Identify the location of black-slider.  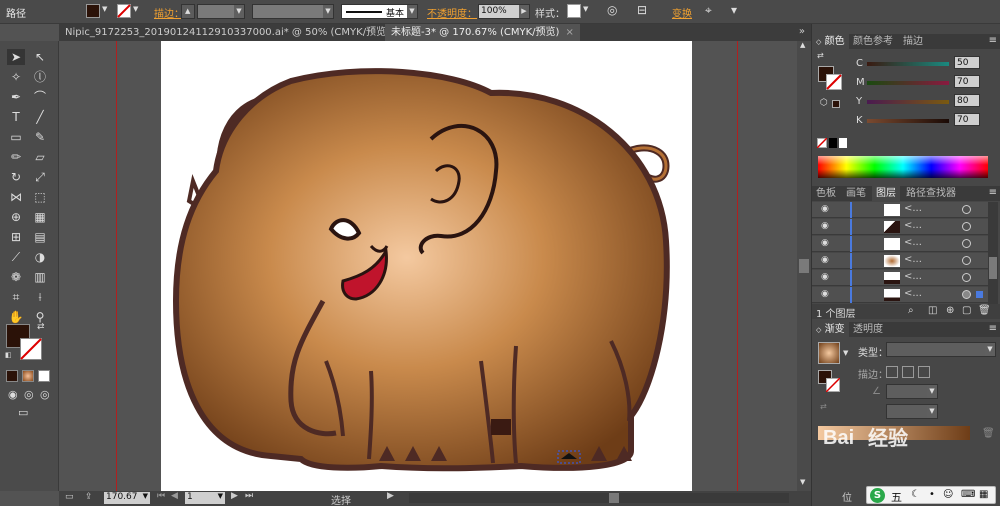
(908, 121).